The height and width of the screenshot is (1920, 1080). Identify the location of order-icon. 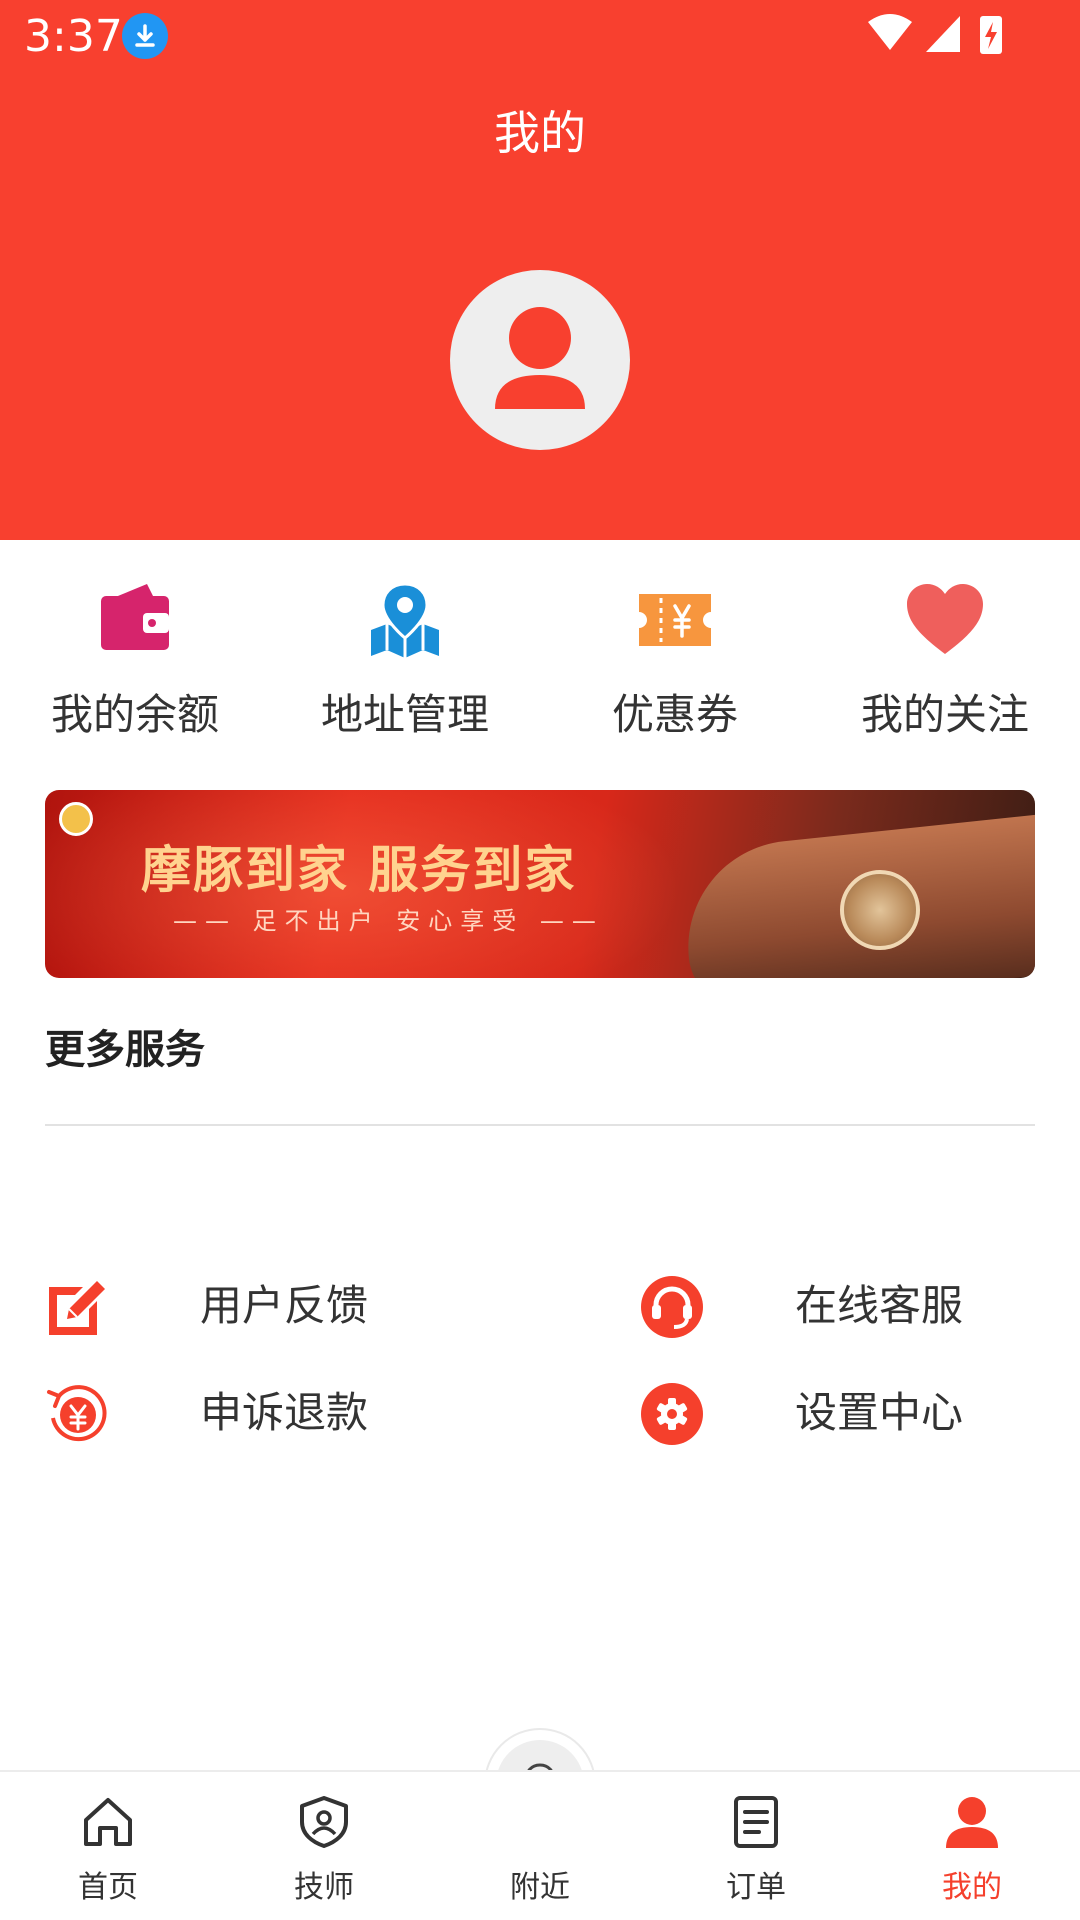
(756, 1822).